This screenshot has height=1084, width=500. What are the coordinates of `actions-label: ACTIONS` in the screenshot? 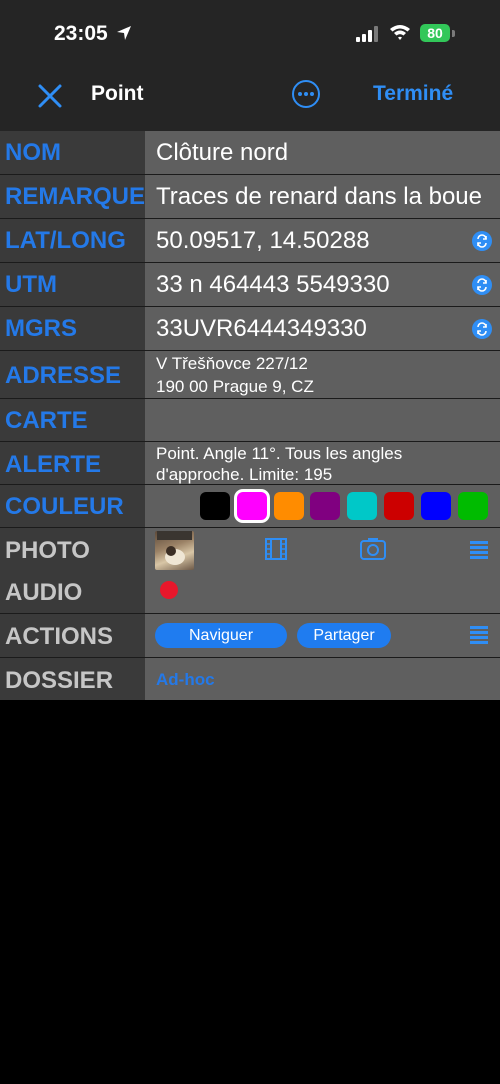 It's located at (59, 636).